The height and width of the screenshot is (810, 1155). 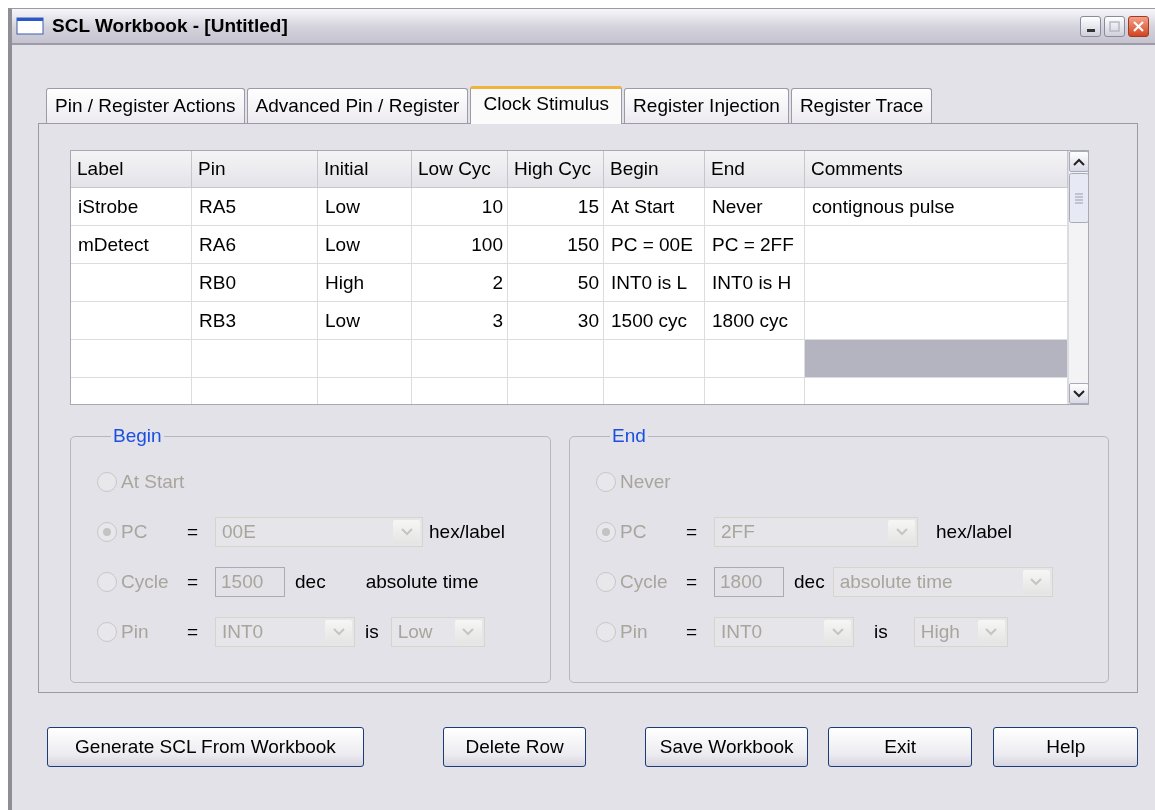 I want to click on table-cell: mDetect, so click(x=131, y=245).